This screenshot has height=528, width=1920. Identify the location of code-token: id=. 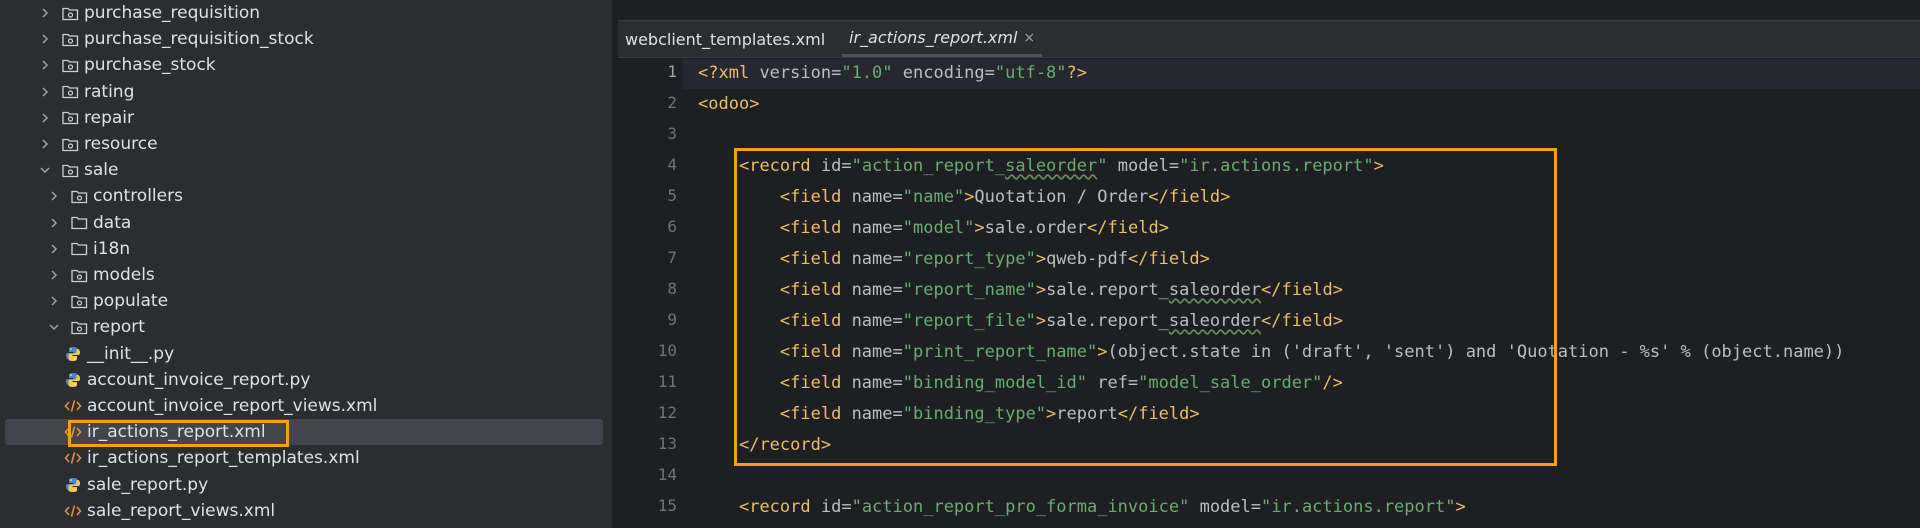
(836, 507).